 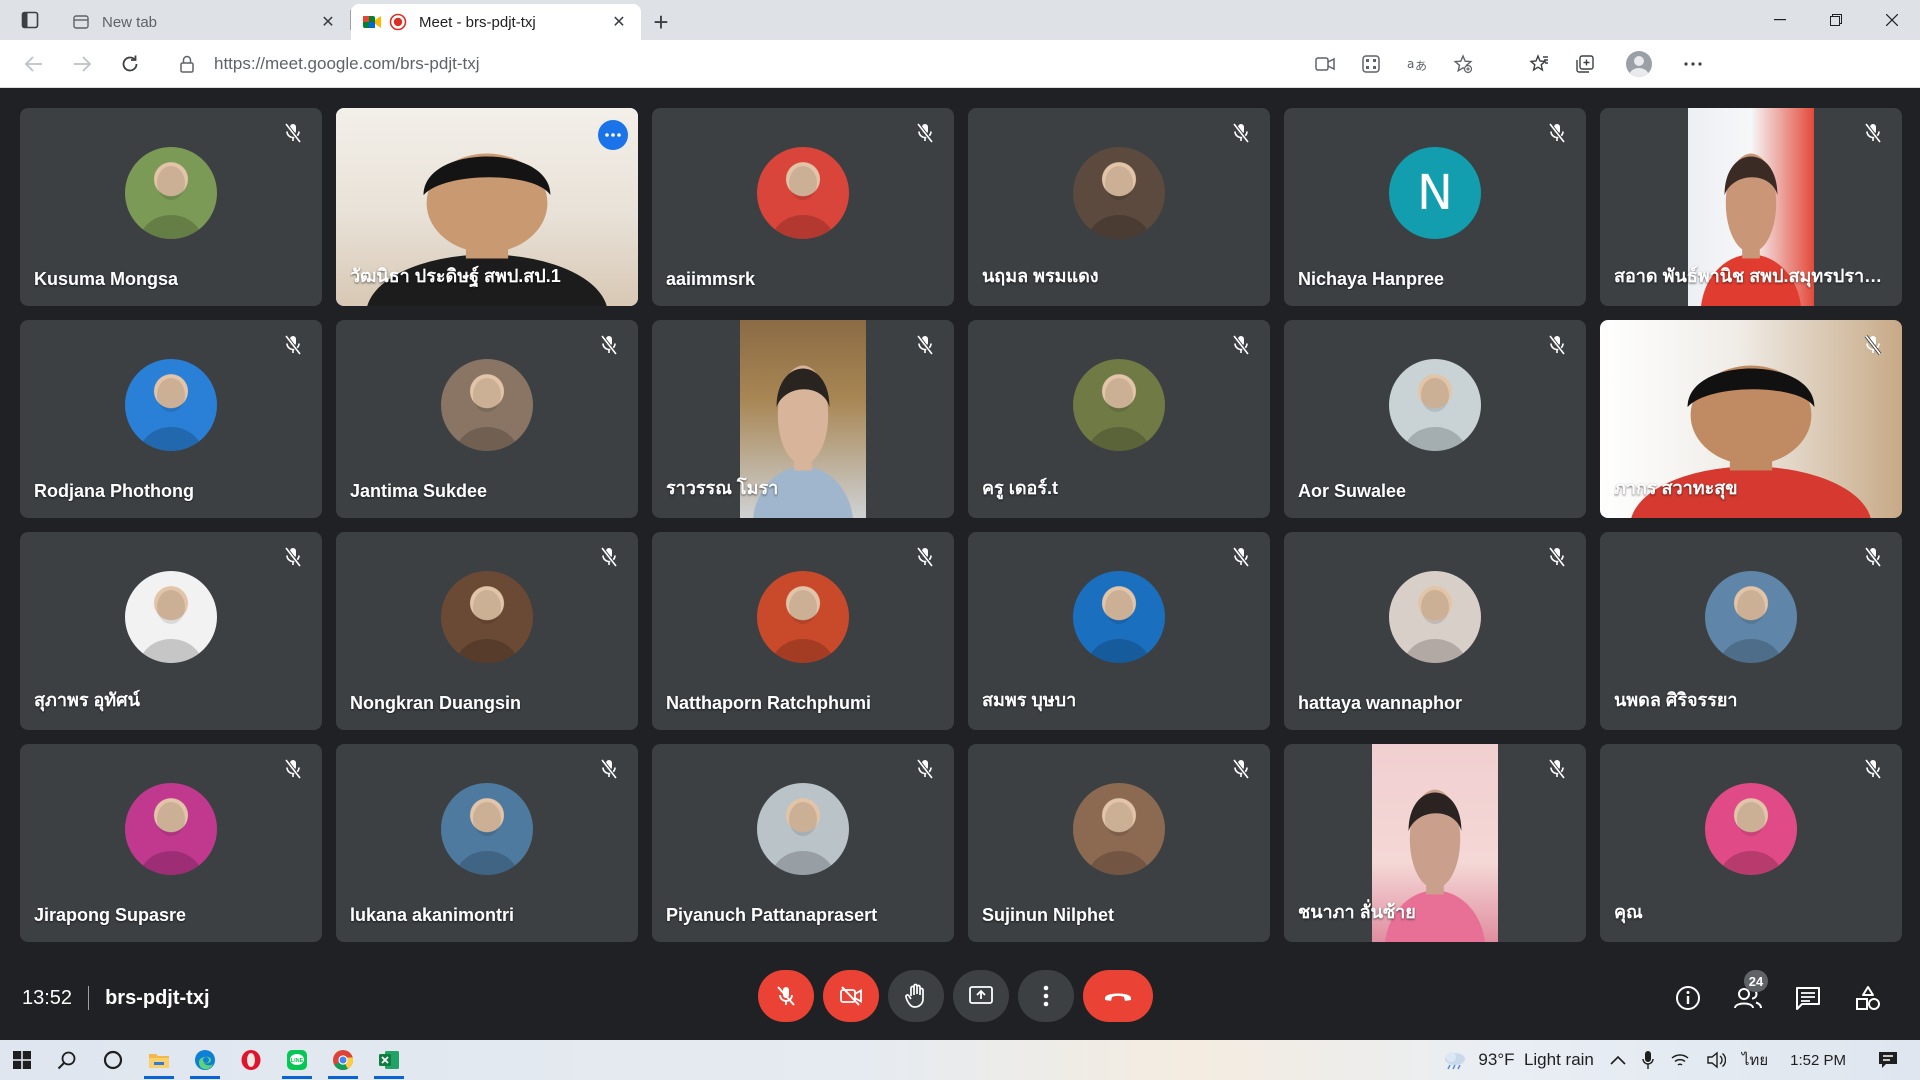 I want to click on reload-button, so click(x=130, y=64).